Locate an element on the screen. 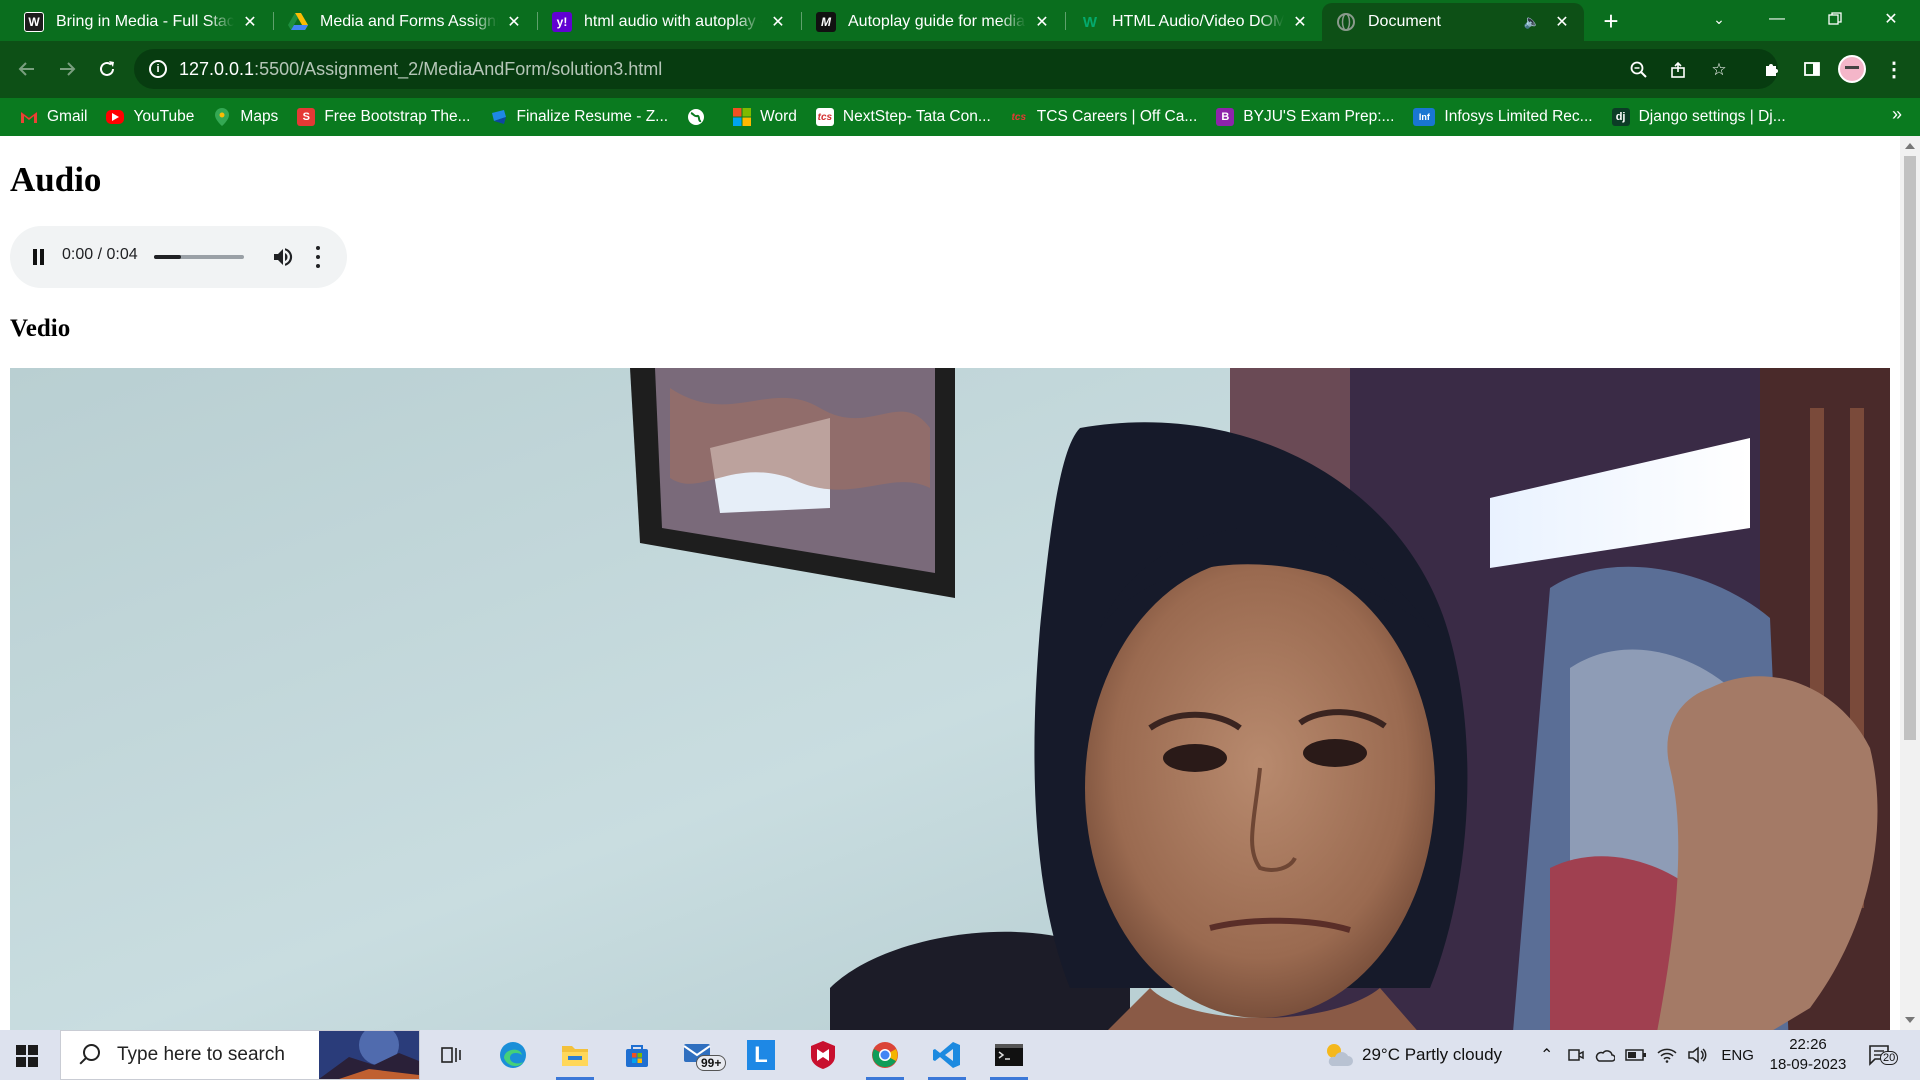 This screenshot has width=1920, height=1080. chrome-button is located at coordinates (885, 1057).